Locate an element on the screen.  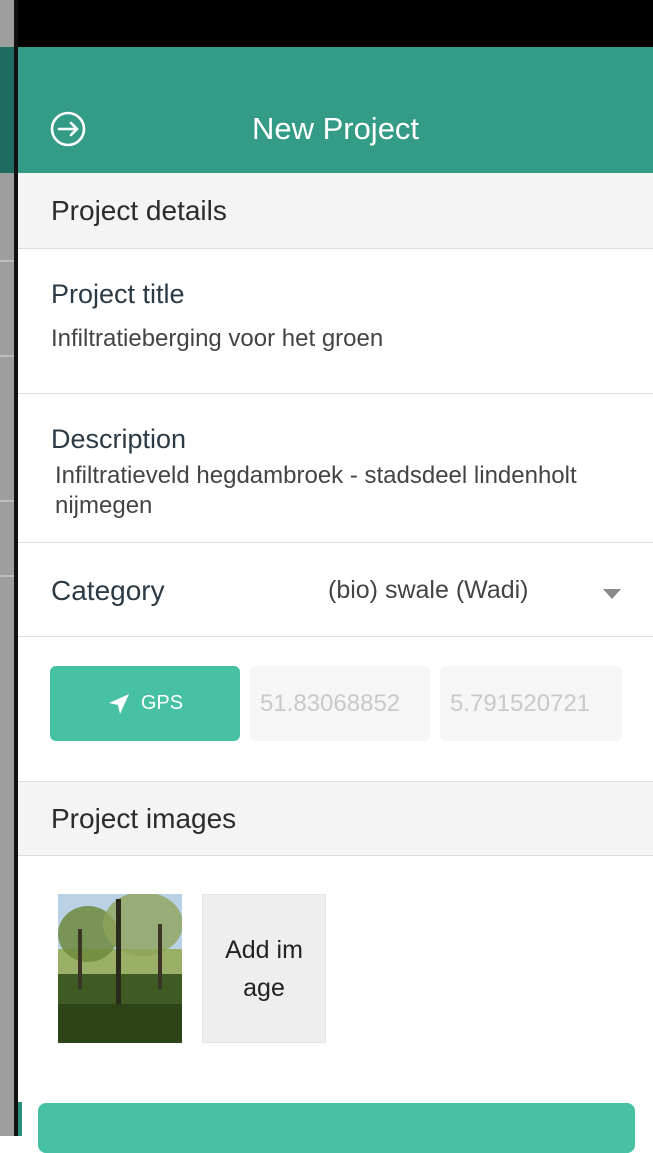
gps-button: GPS is located at coordinates (145, 703).